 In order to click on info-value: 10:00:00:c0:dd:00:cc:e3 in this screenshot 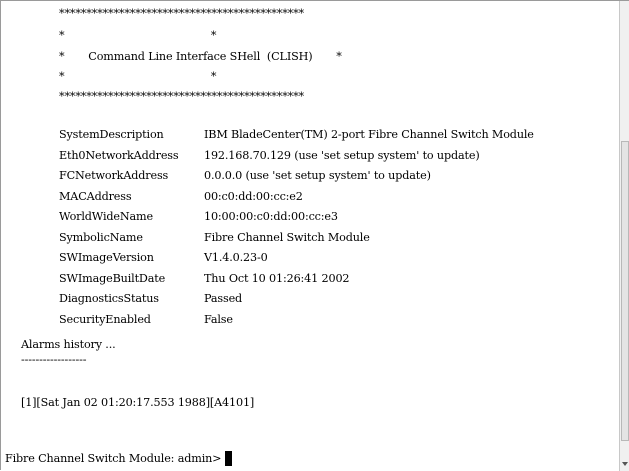, I will do `click(271, 216)`.